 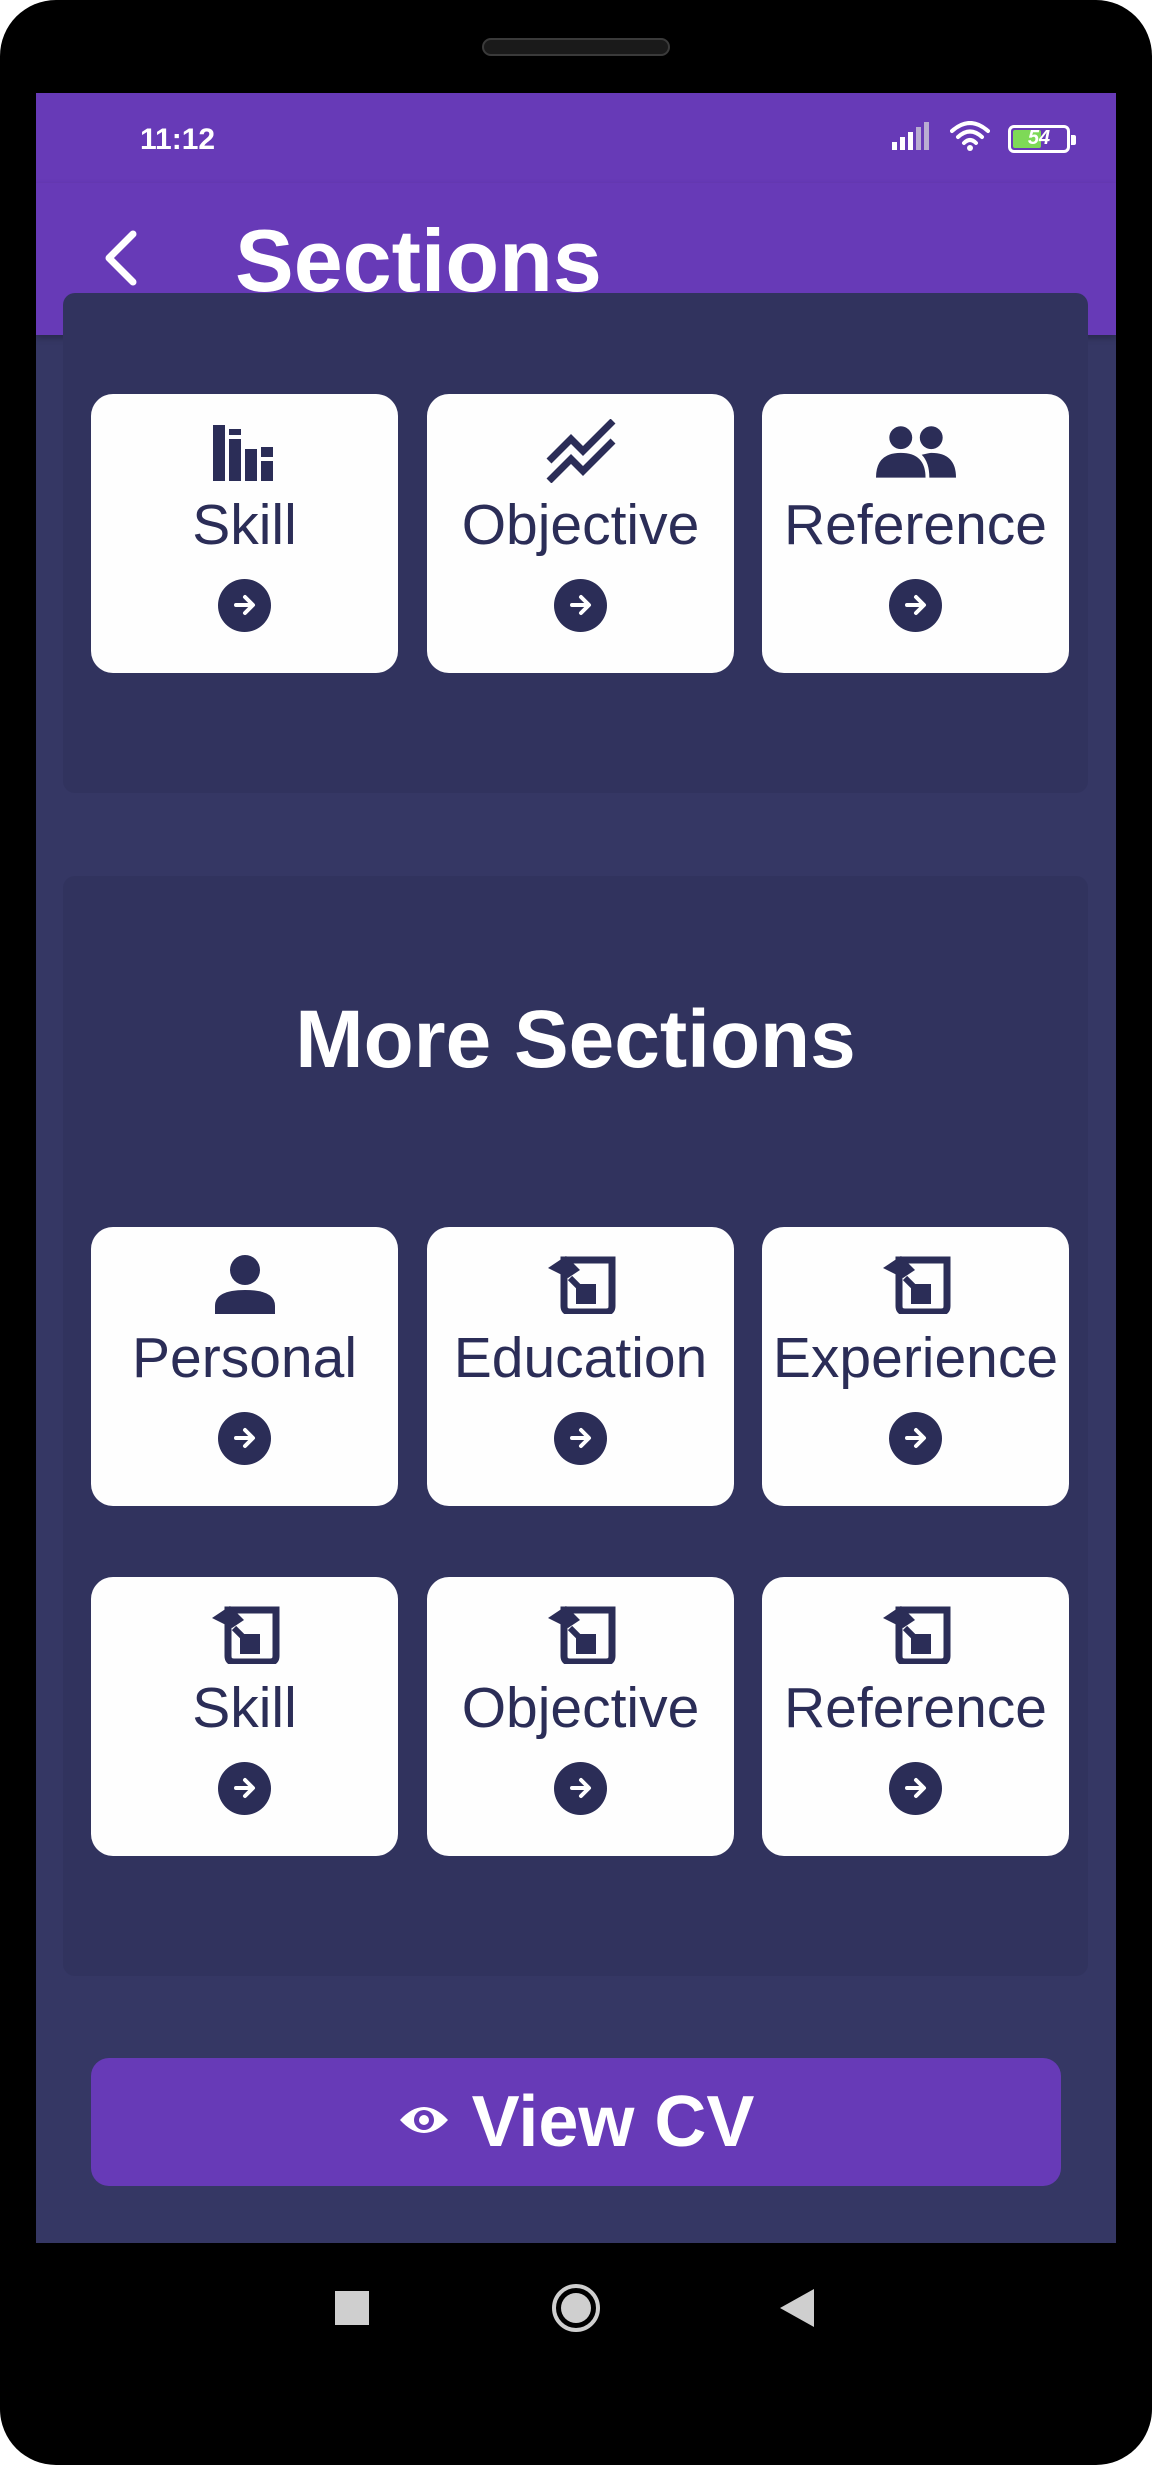 I want to click on triangle-back-icon, so click(x=797, y=2310).